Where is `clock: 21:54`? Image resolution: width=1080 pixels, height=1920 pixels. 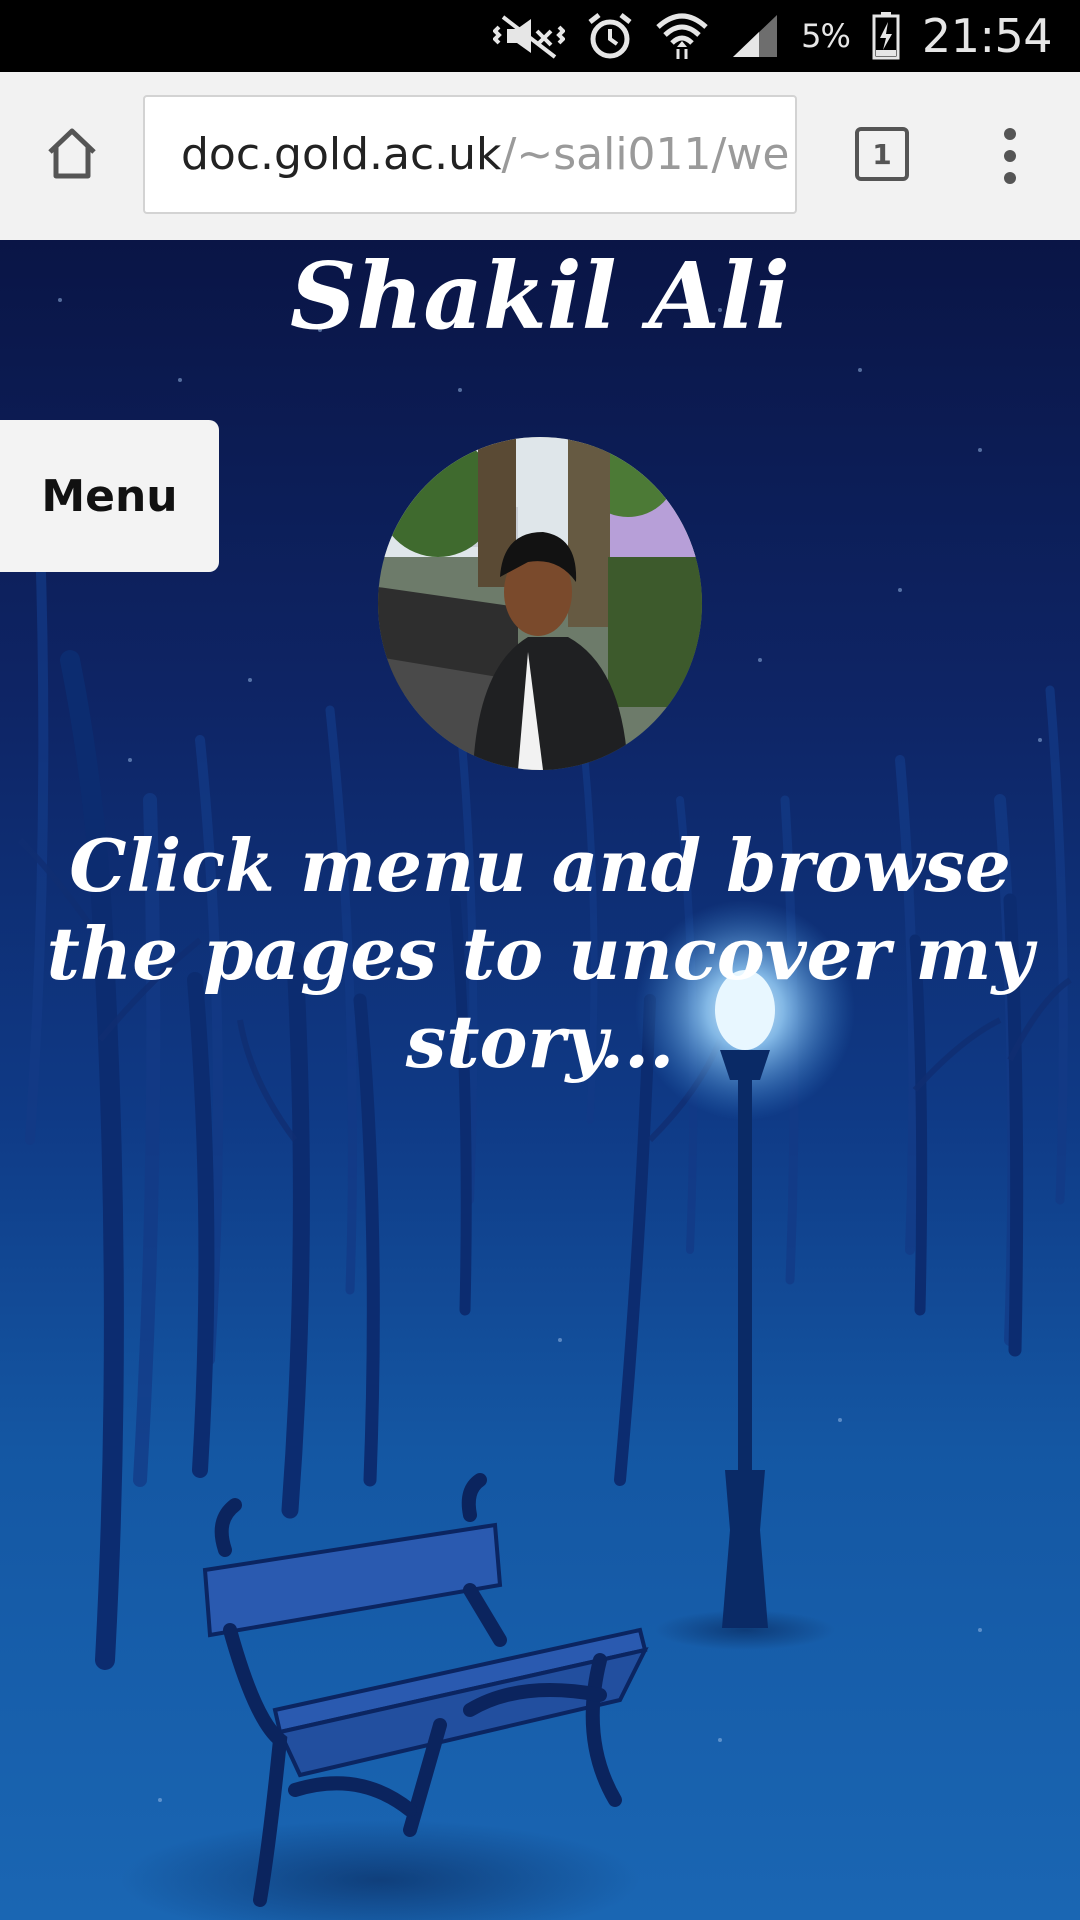
clock: 21:54 is located at coordinates (987, 36).